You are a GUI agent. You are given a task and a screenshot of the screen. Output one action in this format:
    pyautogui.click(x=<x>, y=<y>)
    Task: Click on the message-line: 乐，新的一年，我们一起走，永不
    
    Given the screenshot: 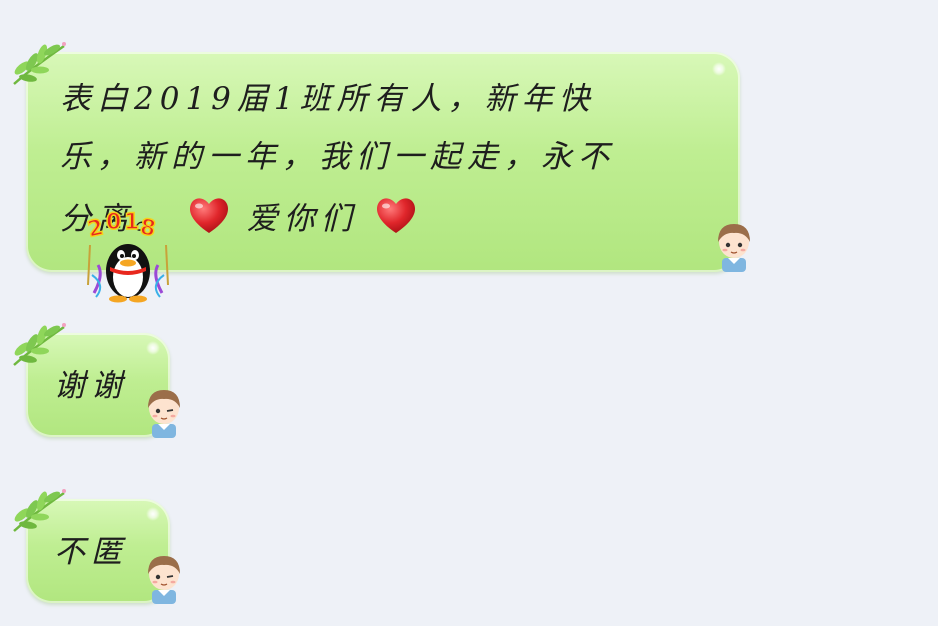 What is the action you would take?
    pyautogui.click(x=337, y=157)
    